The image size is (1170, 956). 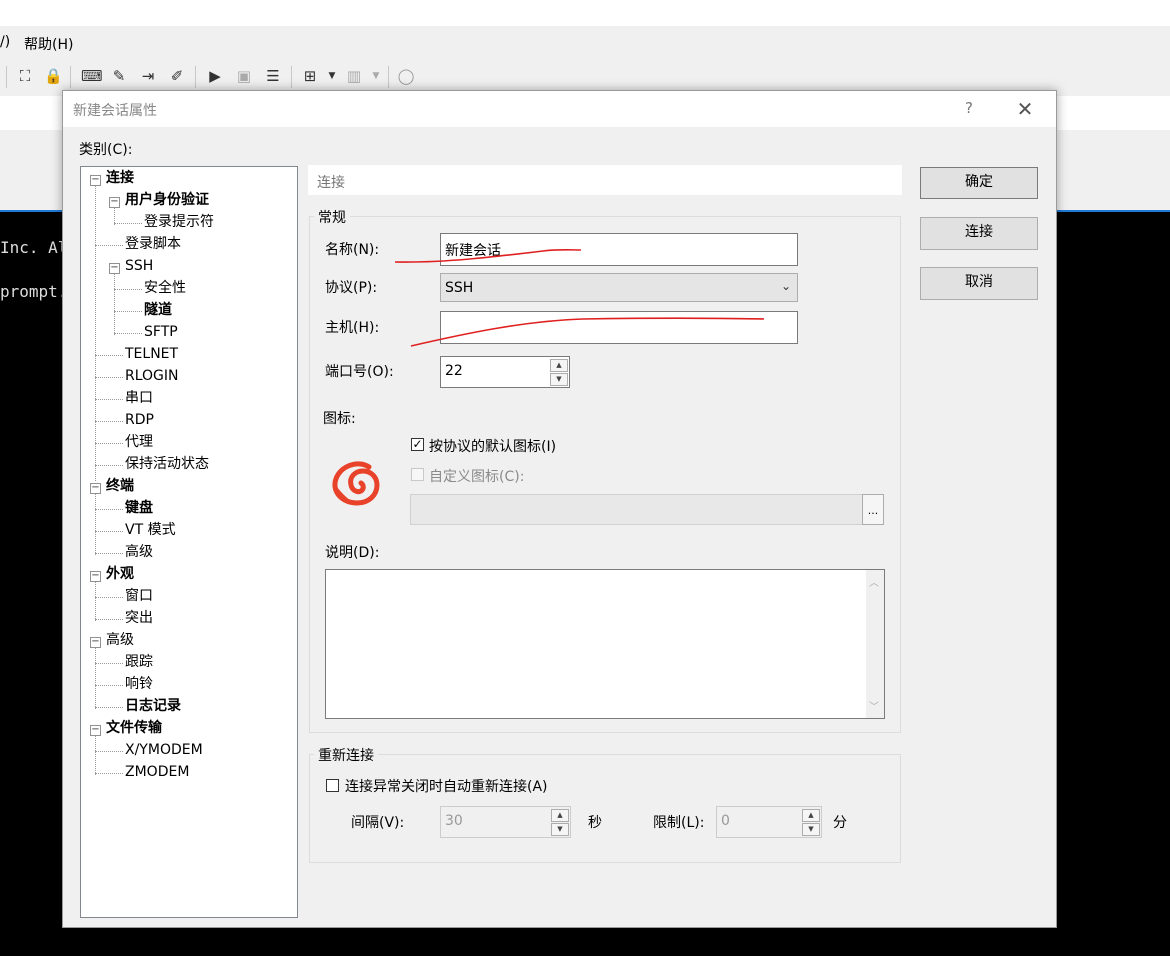 What do you see at coordinates (53, 76) in the screenshot?
I see `lock-icon: 🔒` at bounding box center [53, 76].